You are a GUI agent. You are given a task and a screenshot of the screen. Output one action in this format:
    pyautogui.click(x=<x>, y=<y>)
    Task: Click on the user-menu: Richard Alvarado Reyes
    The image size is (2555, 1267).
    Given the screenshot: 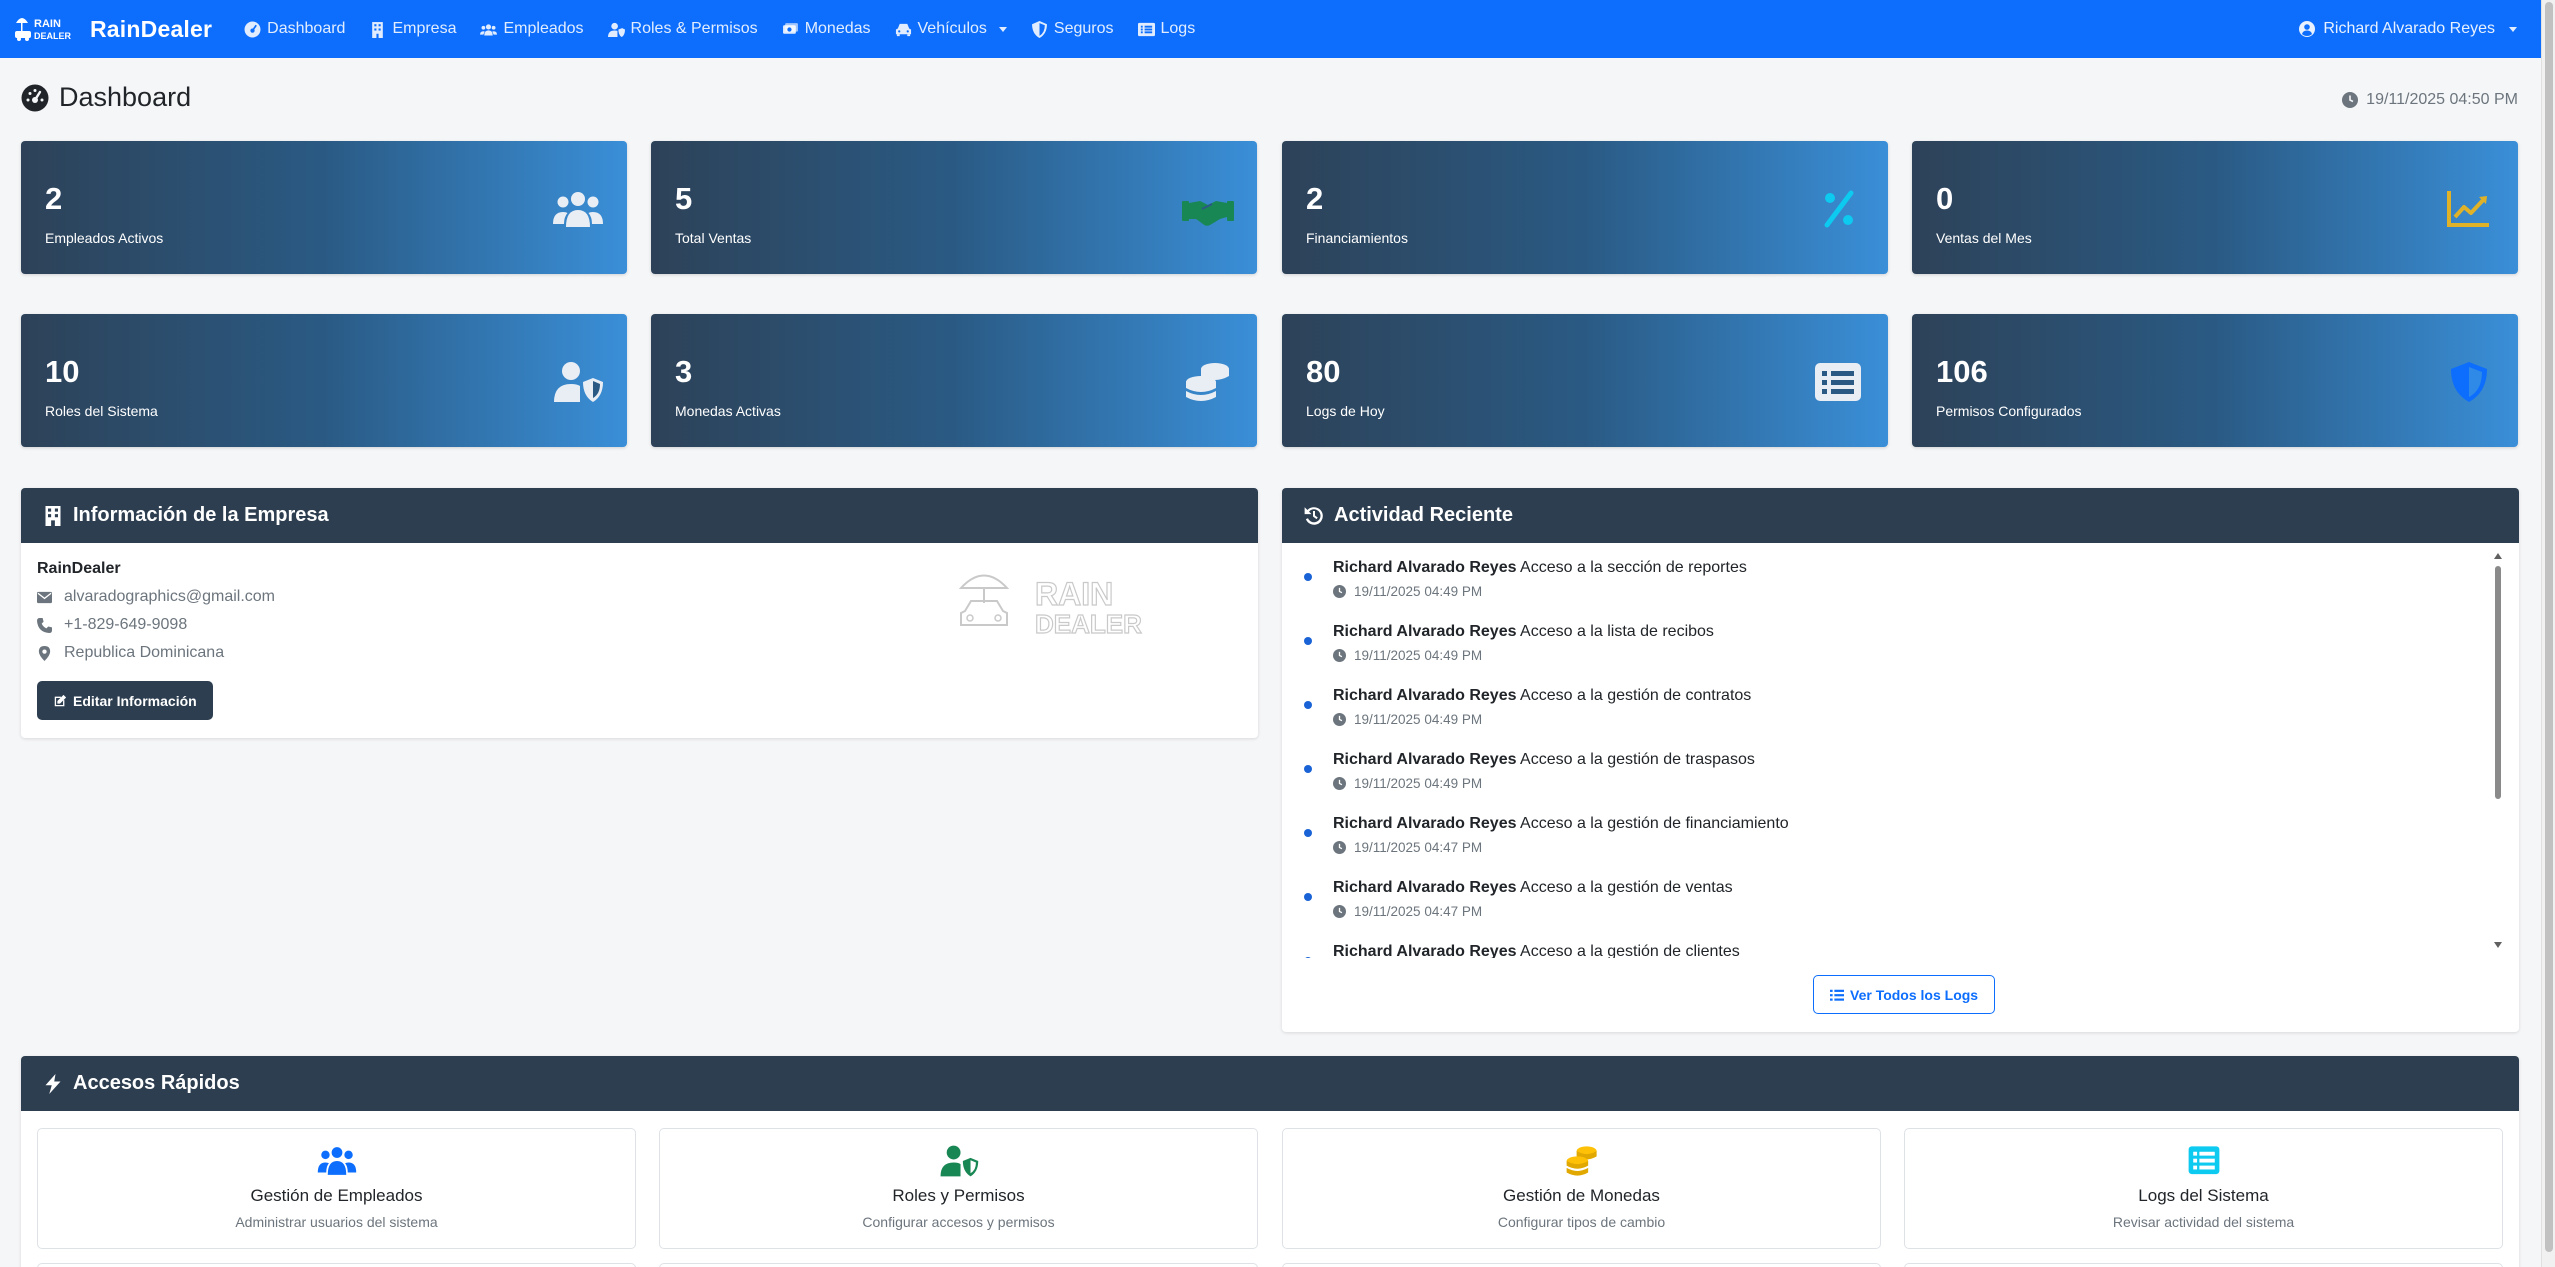 What is the action you would take?
    pyautogui.click(x=2408, y=29)
    